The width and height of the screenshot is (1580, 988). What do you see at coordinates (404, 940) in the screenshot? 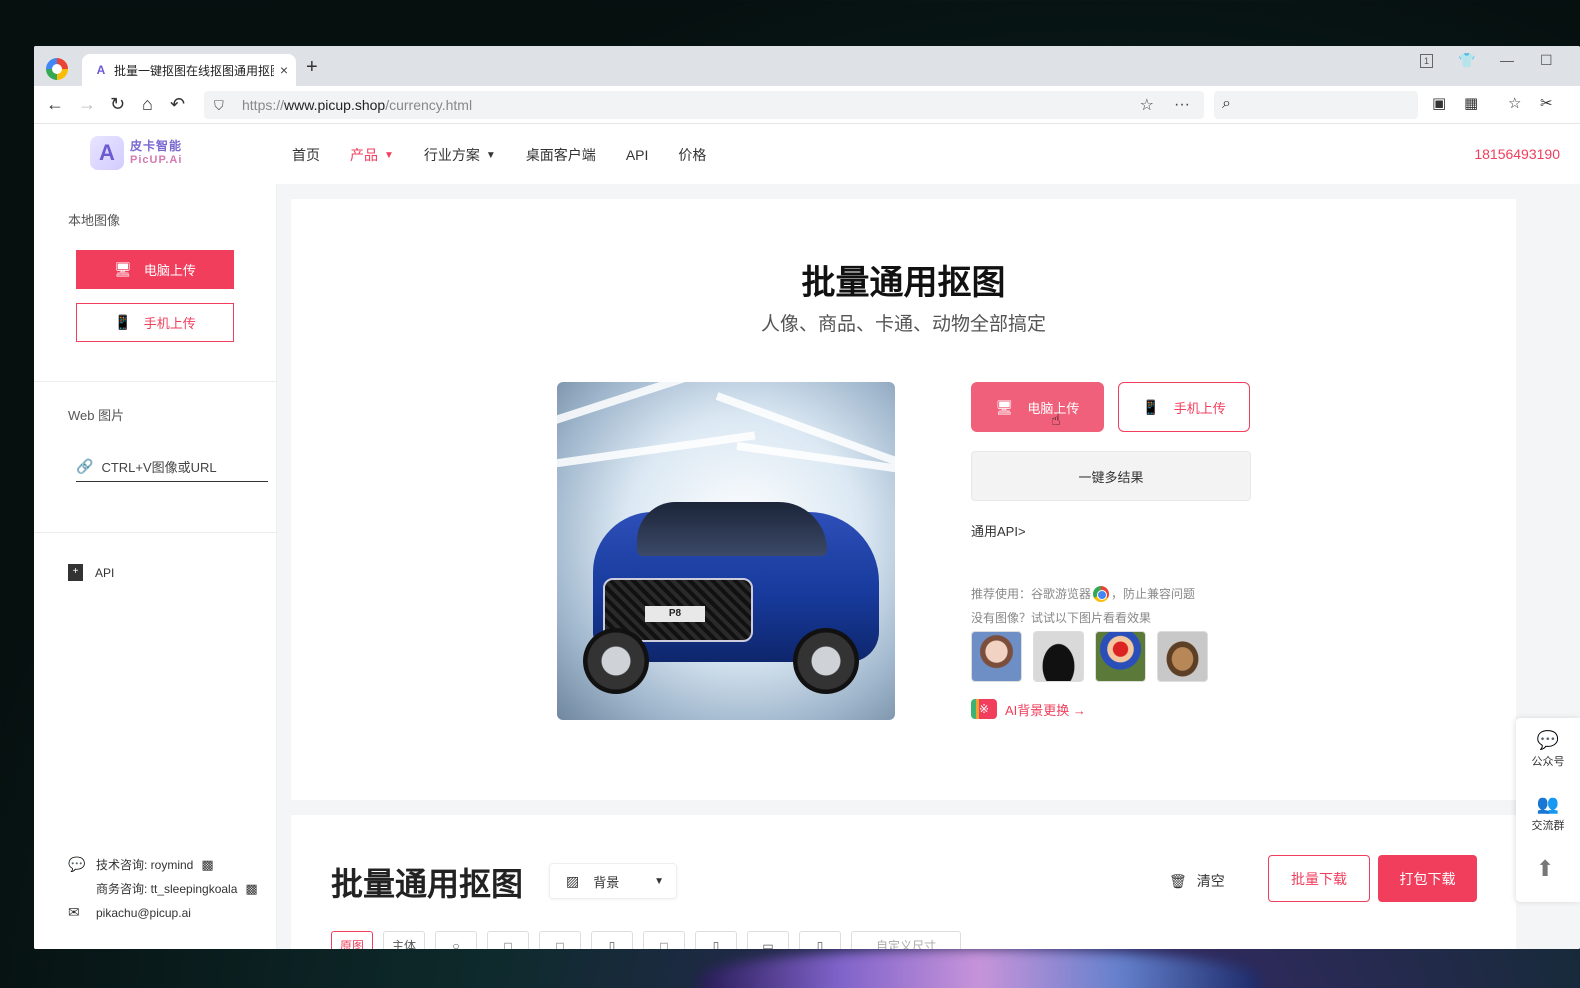
I see `chip-subject: 主体` at bounding box center [404, 940].